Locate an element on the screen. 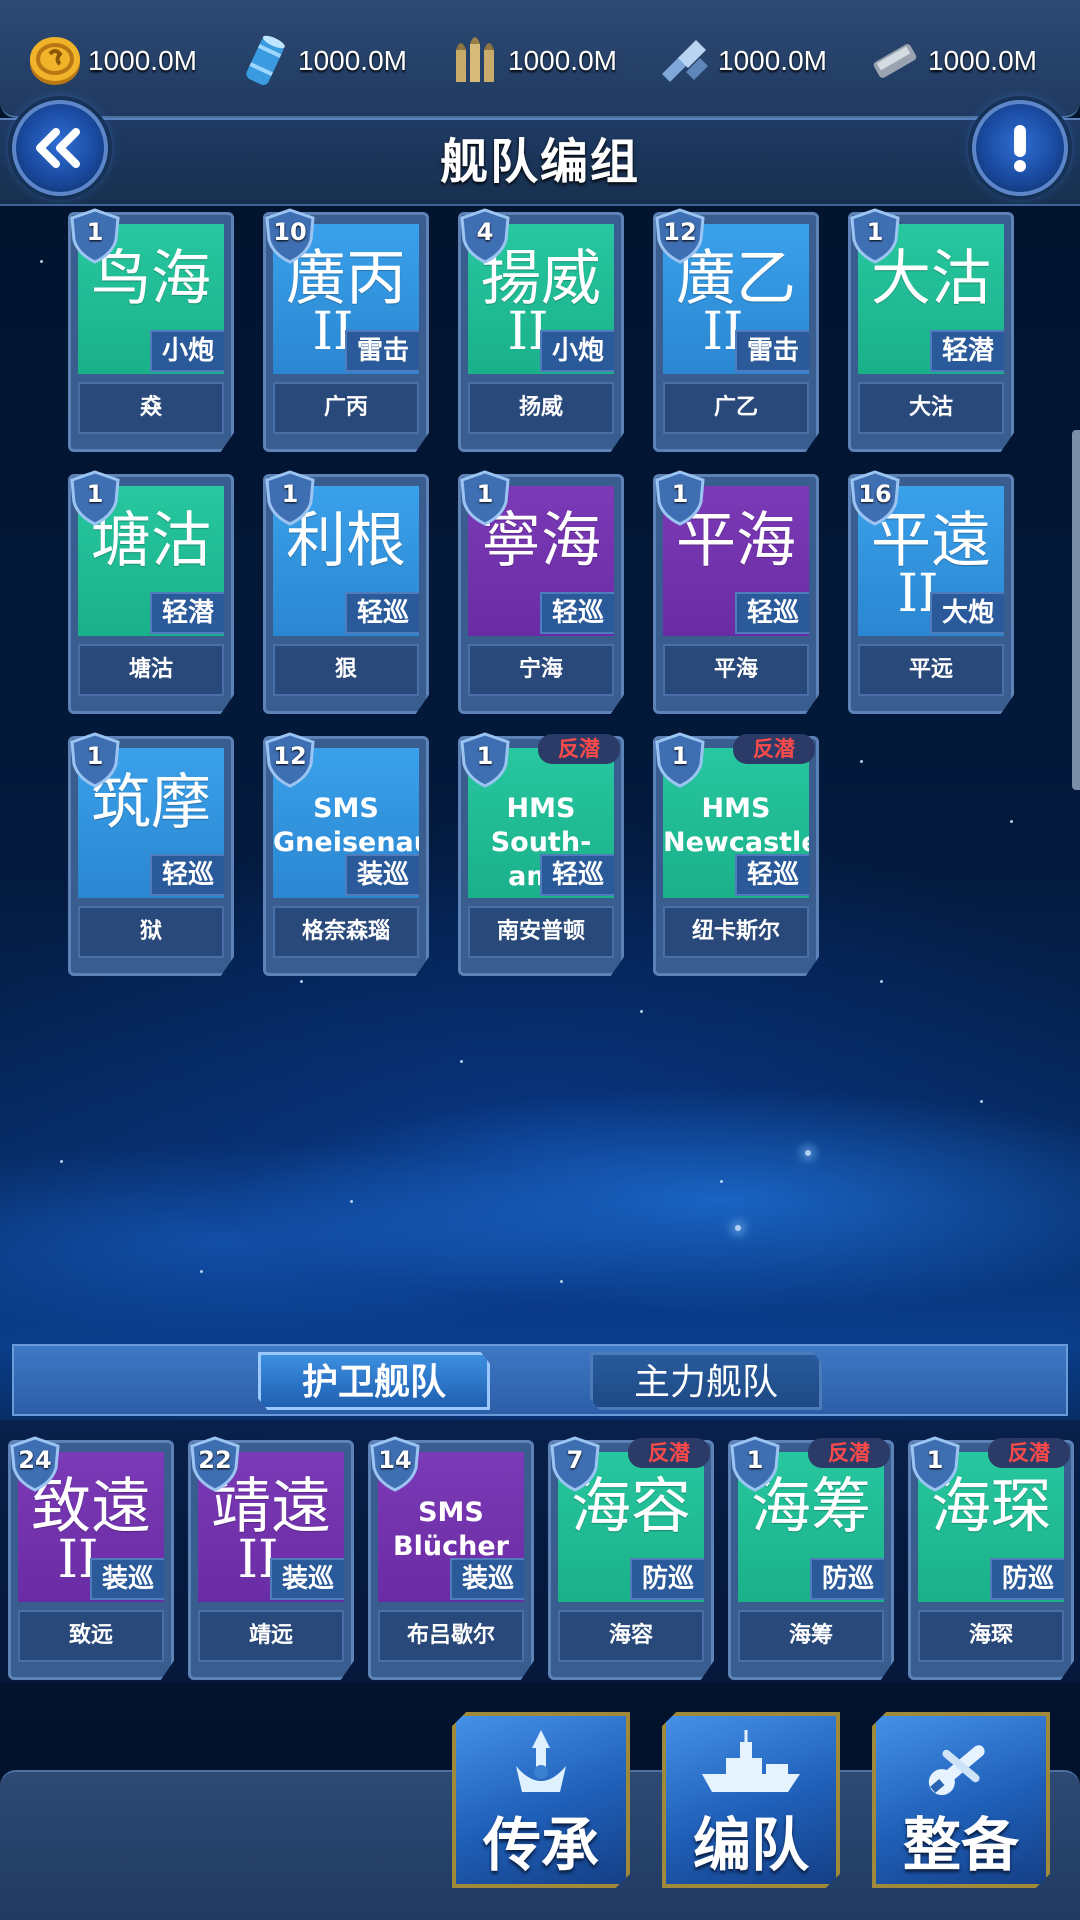 The width and height of the screenshot is (1080, 1920). roster-ship-card: 揚威 II 小炮 扬威 4 is located at coordinates (541, 330).